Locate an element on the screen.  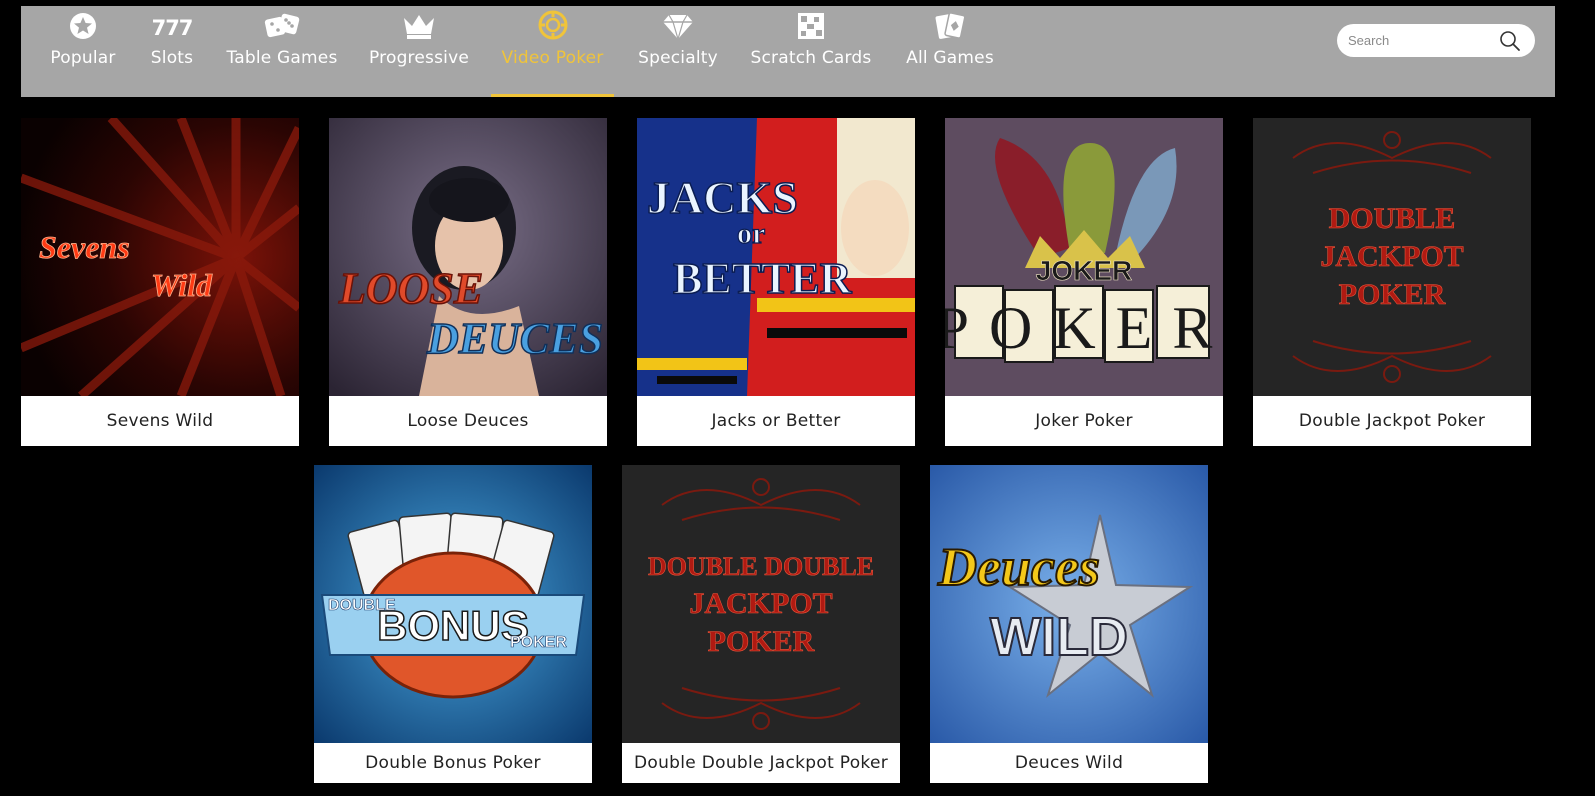
search-input is located at coordinates (1418, 40).